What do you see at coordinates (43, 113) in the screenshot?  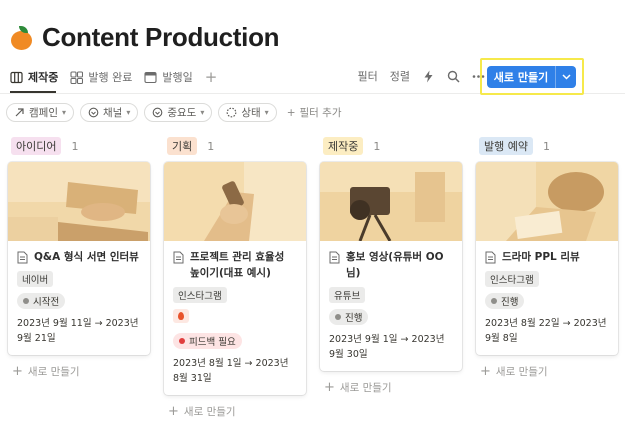 I see `chip-label: 캠페인` at bounding box center [43, 113].